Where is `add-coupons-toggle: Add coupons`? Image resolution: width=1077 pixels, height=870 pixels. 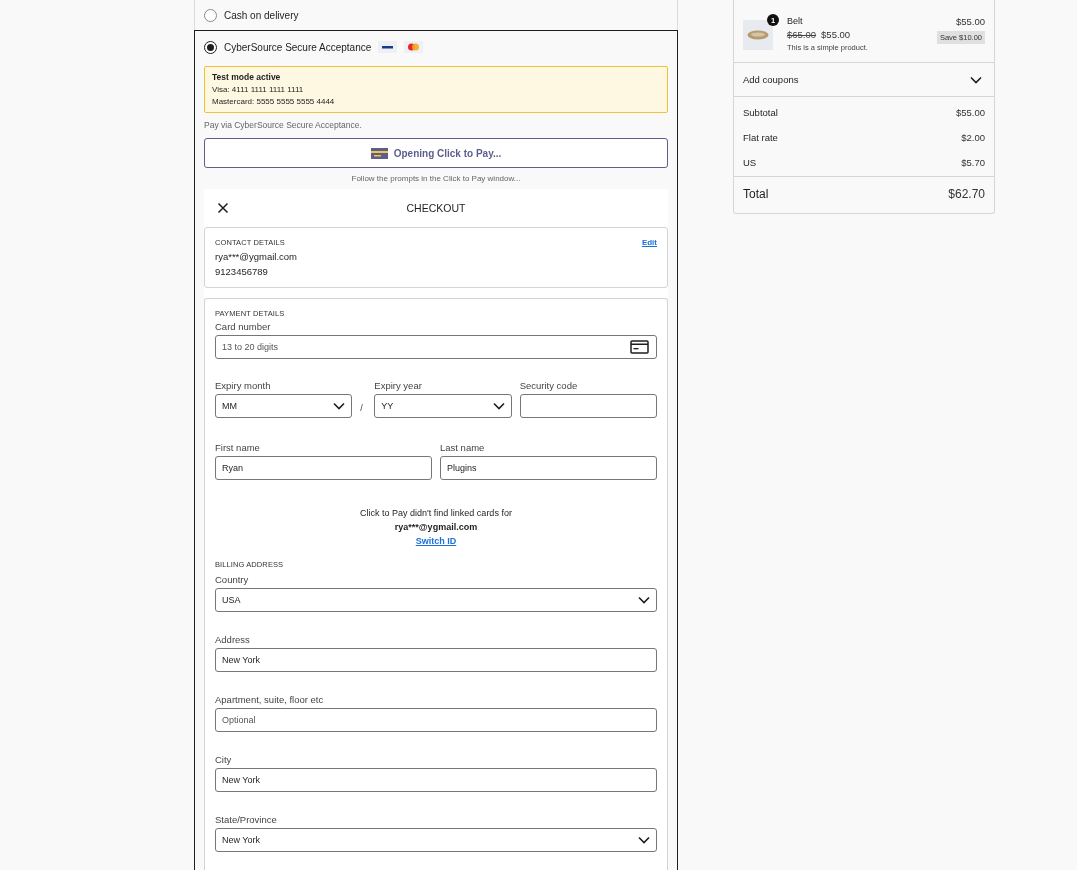 add-coupons-toggle: Add coupons is located at coordinates (864, 80).